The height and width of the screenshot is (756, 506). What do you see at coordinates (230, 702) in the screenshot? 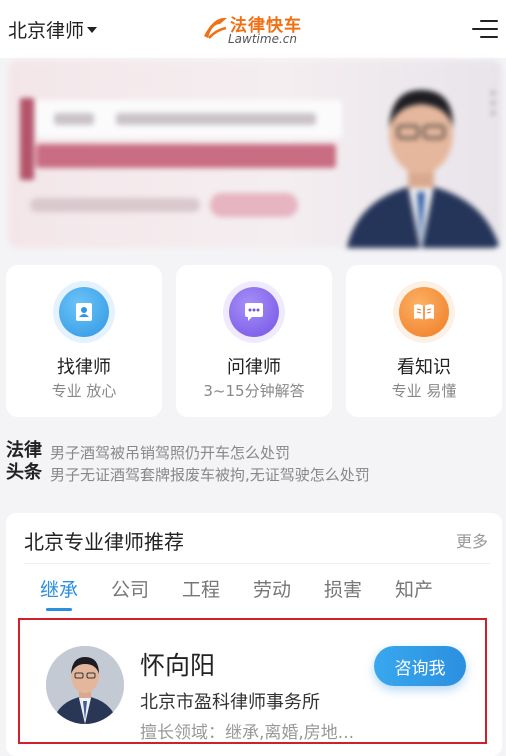
I see `law-firm: 北京市盈科律师事务所` at bounding box center [230, 702].